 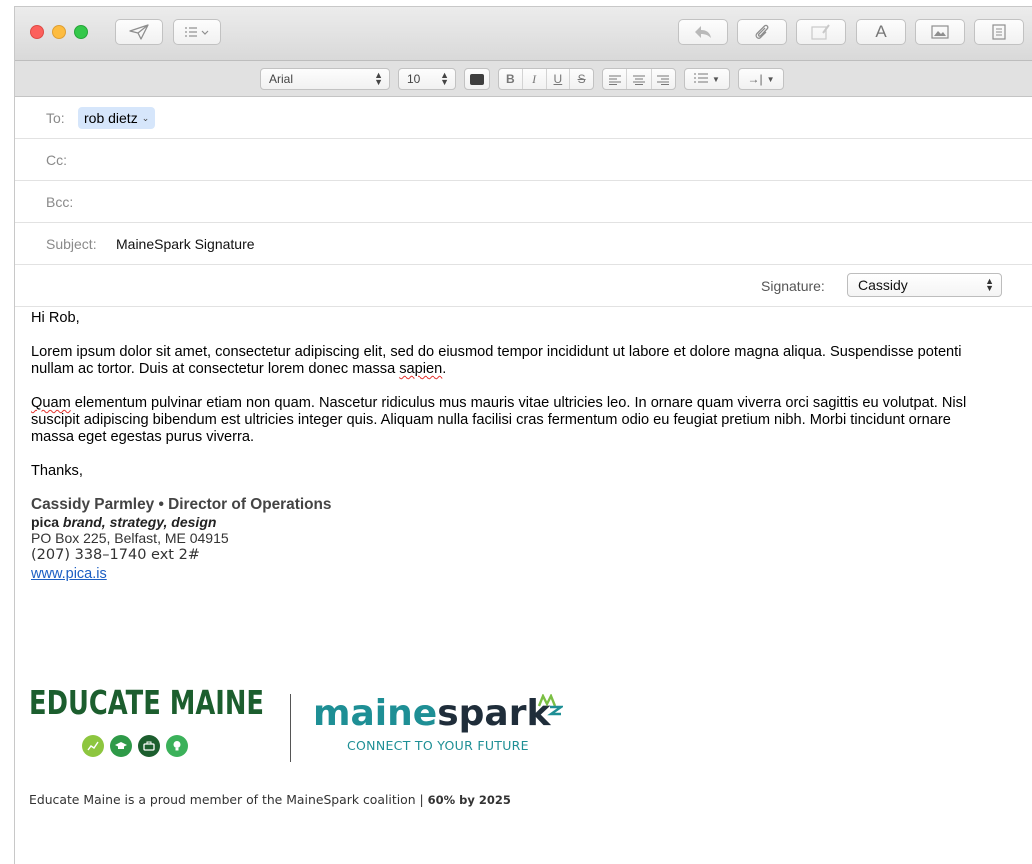 What do you see at coordinates (290, 728) in the screenshot?
I see `logo-divider` at bounding box center [290, 728].